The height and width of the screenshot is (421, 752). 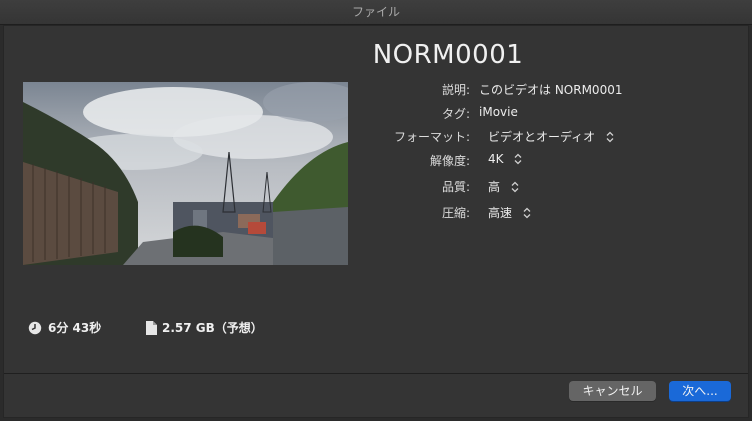 I want to click on project-name-title: NORM0001, so click(x=448, y=55).